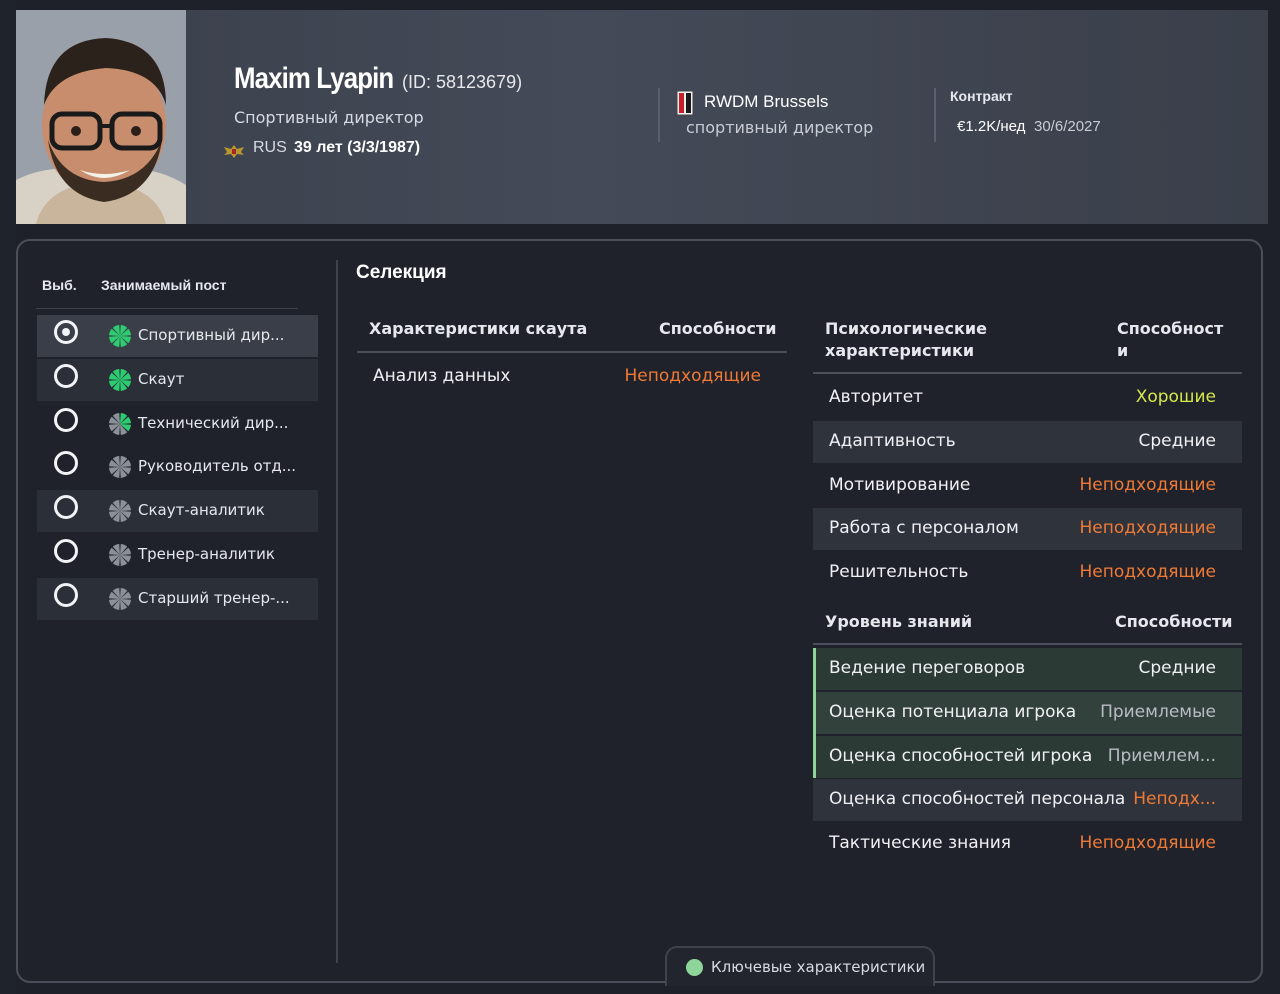 This screenshot has width=1280, height=994. What do you see at coordinates (314, 78) in the screenshot?
I see `person-name: Maxim Lyapin` at bounding box center [314, 78].